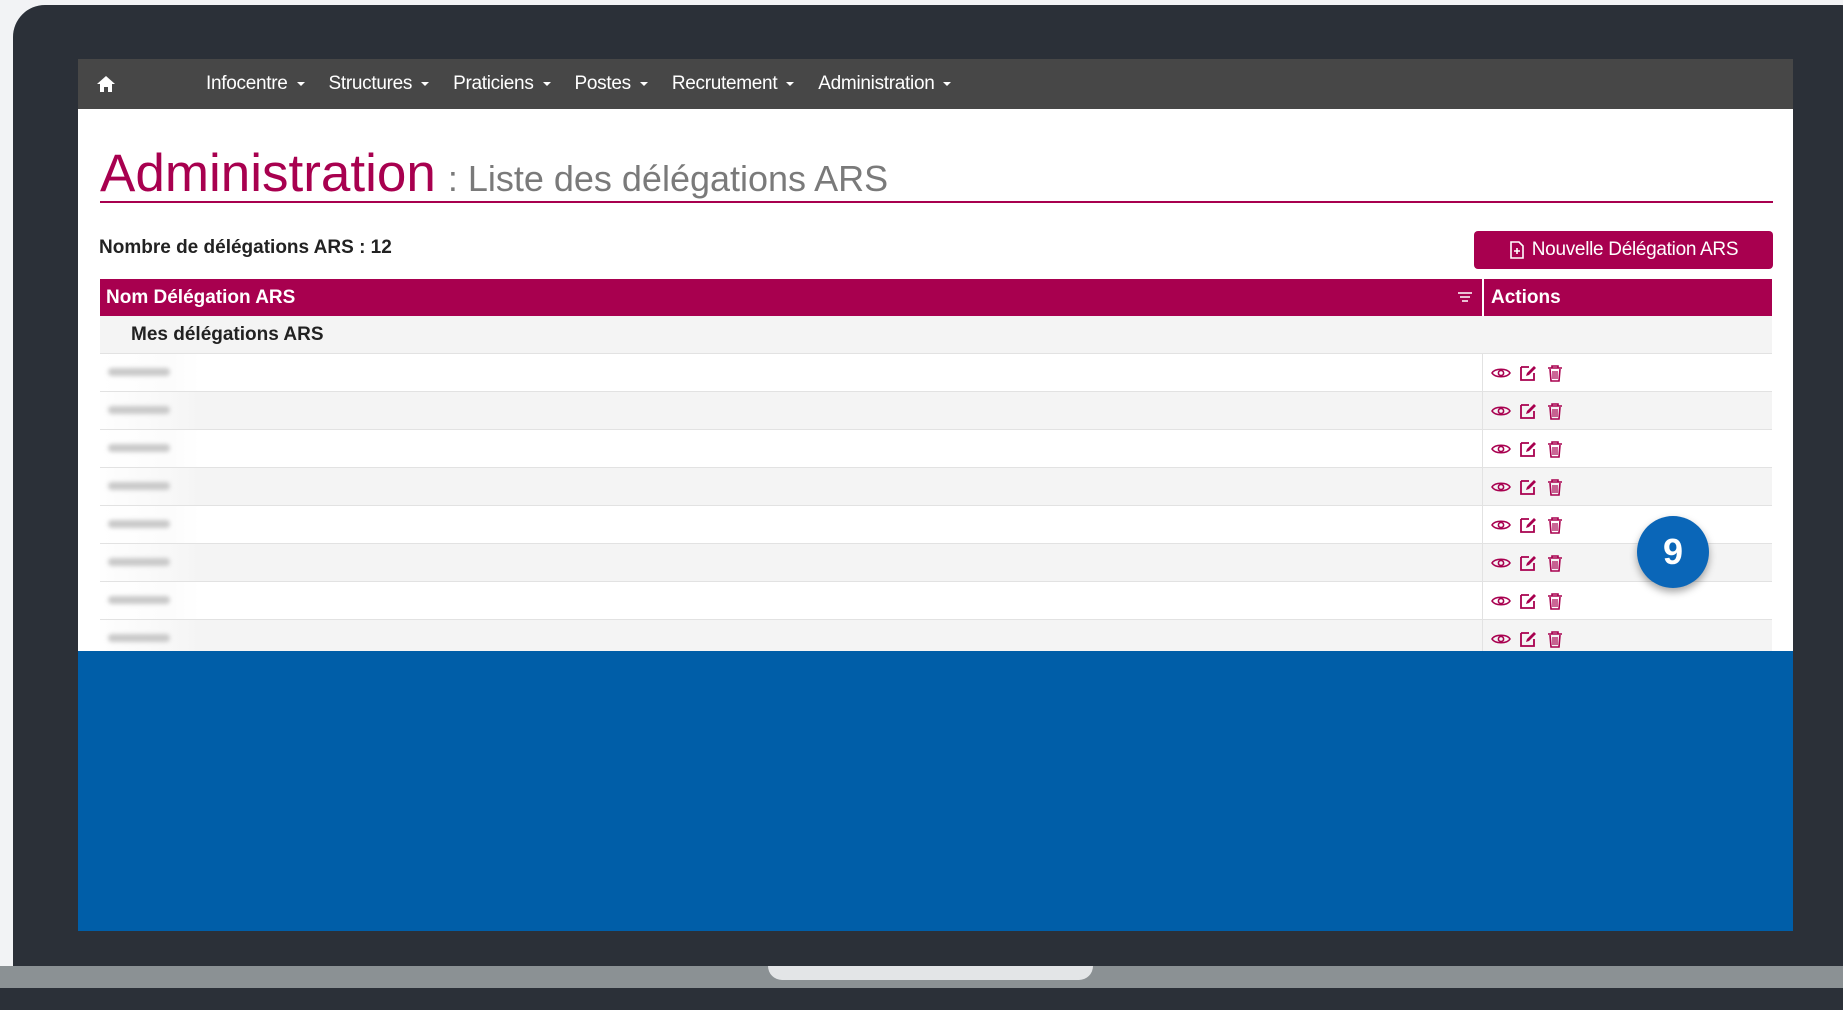 The image size is (1843, 1010). I want to click on nav-item-structures: Structures, so click(379, 84).